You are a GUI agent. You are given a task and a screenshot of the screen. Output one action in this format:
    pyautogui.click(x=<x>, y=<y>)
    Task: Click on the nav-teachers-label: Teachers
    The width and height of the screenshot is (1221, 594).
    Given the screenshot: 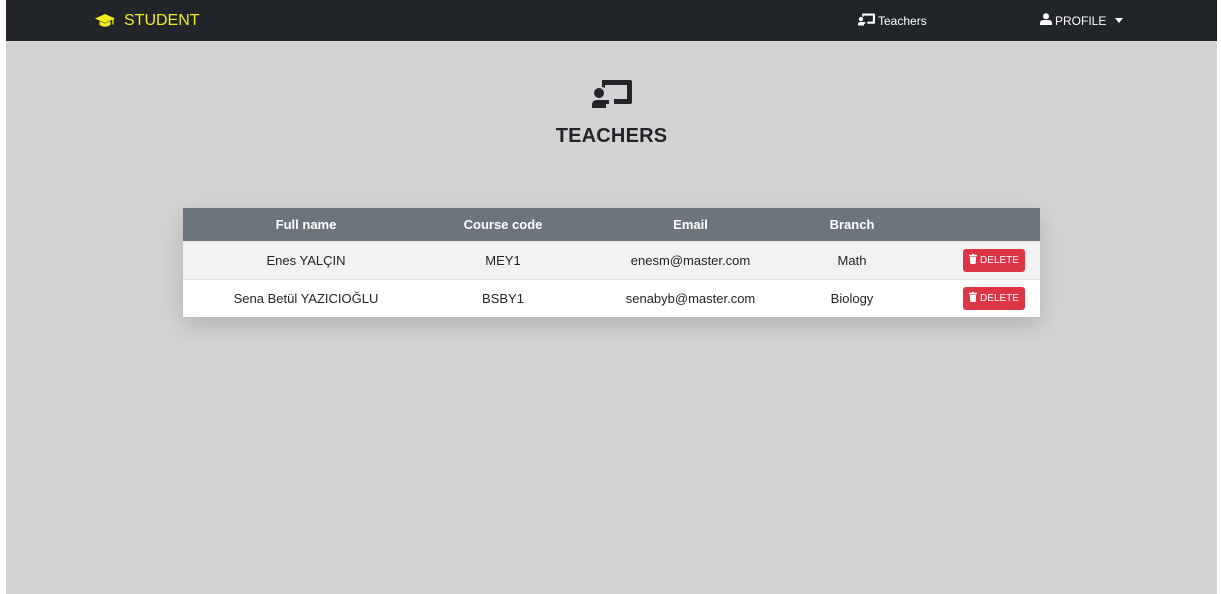 What is the action you would take?
    pyautogui.click(x=902, y=20)
    